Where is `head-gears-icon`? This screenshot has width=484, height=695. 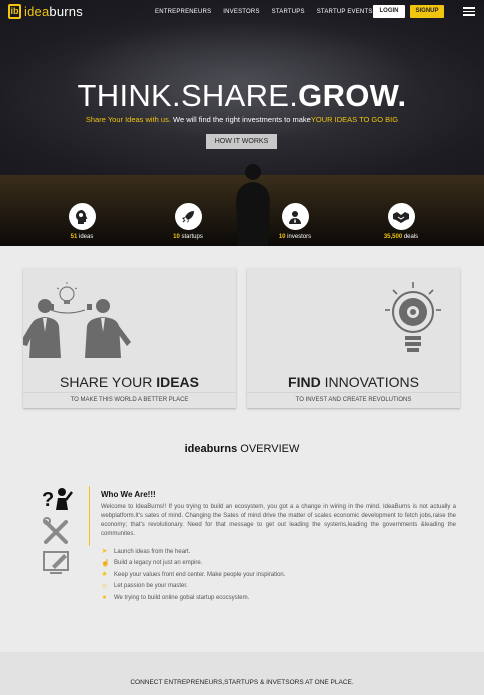 head-gears-icon is located at coordinates (82, 216).